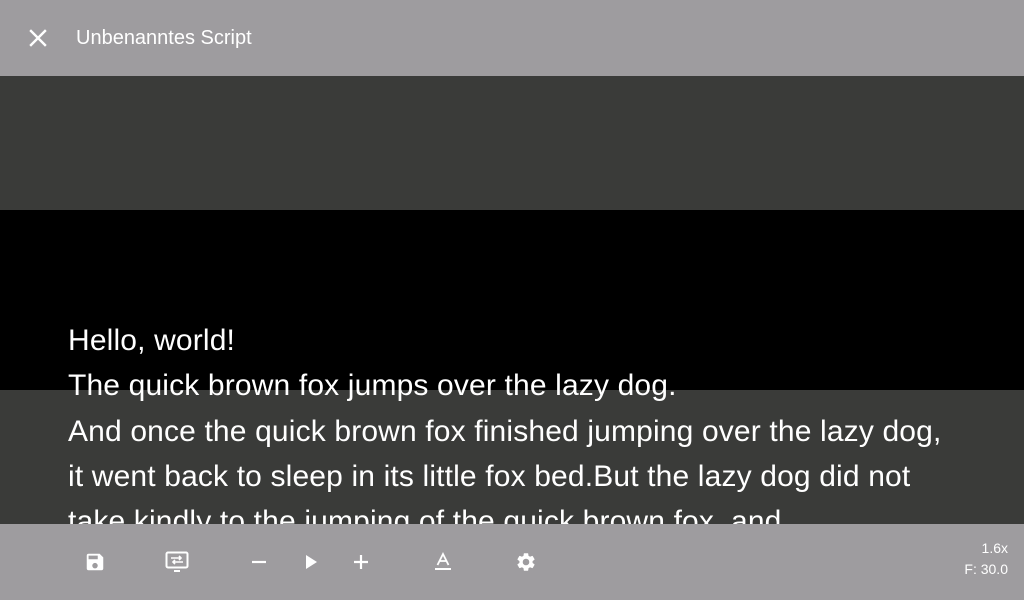 The height and width of the screenshot is (600, 1024). I want to click on plus-icon, so click(361, 562).